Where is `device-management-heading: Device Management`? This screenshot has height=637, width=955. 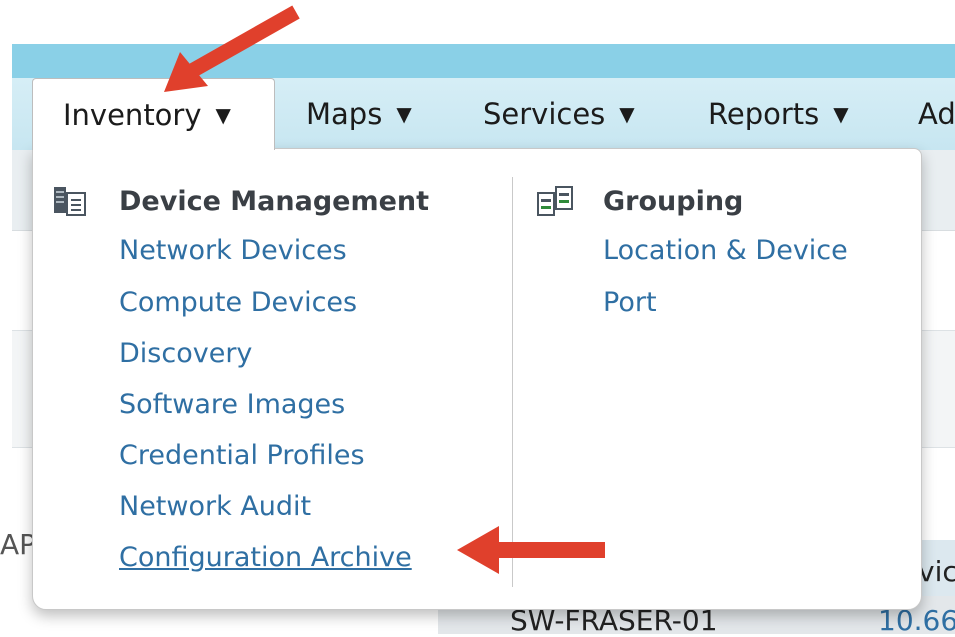
device-management-heading: Device Management is located at coordinates (241, 201).